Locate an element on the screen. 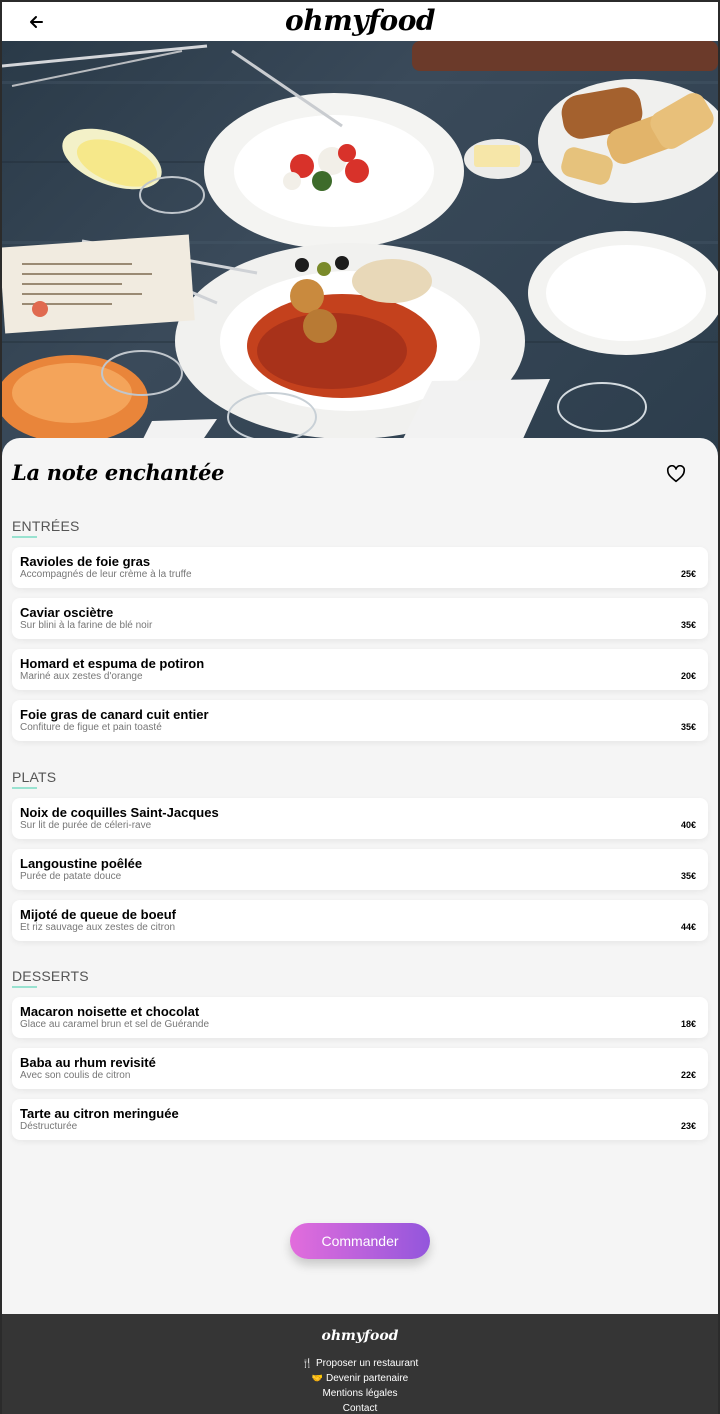  dish-description: Et riz sauvage aux zestes de citron is located at coordinates (98, 927).